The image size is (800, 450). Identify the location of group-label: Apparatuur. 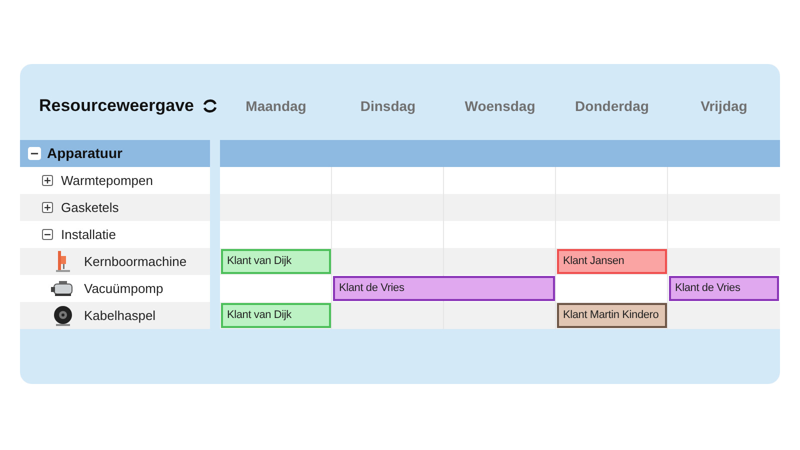
(84, 153).